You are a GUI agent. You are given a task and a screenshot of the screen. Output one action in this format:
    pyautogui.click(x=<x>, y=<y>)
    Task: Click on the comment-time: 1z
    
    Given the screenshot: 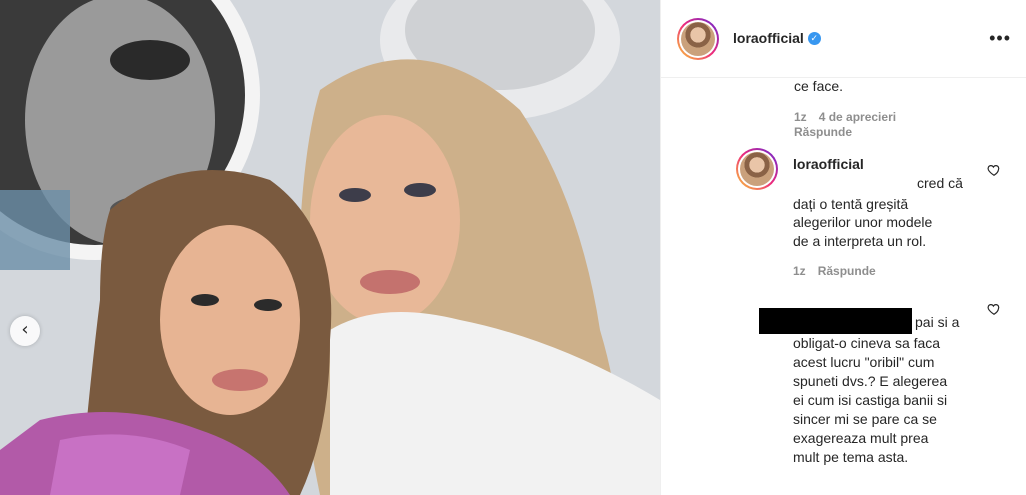 What is the action you would take?
    pyautogui.click(x=800, y=117)
    